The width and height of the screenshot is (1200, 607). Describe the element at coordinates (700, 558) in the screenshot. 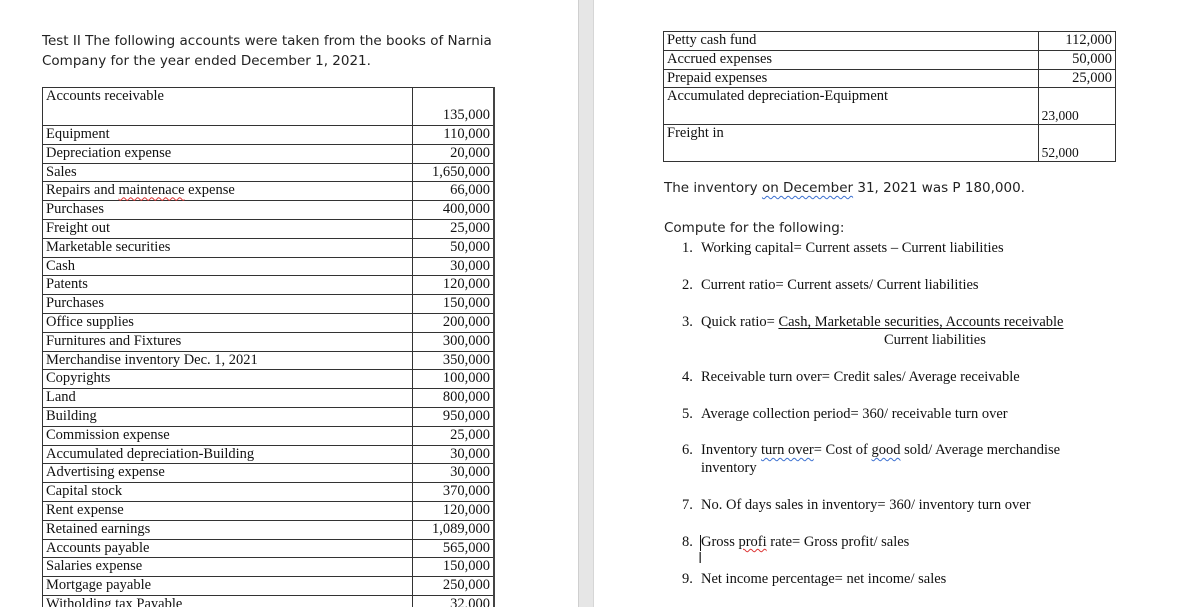

I see `ibeam-cursor-icon: I` at that location.